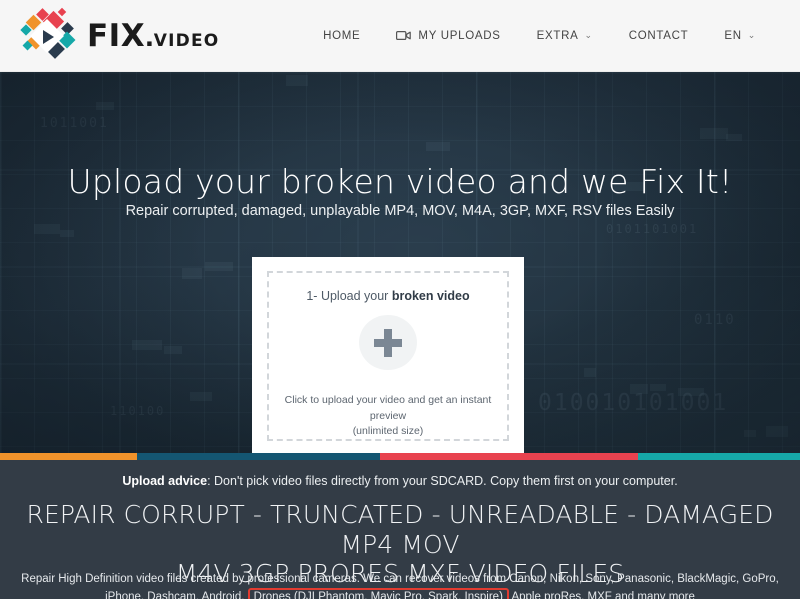 The image size is (800, 599). I want to click on logo-video-text: VIDEO, so click(186, 40).